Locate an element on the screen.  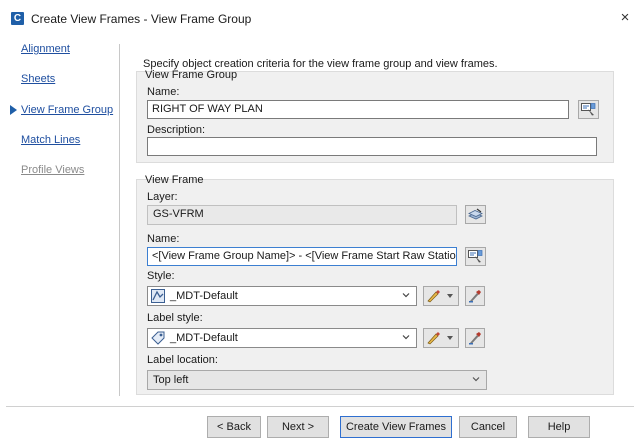
footer-divider is located at coordinates (320, 406).